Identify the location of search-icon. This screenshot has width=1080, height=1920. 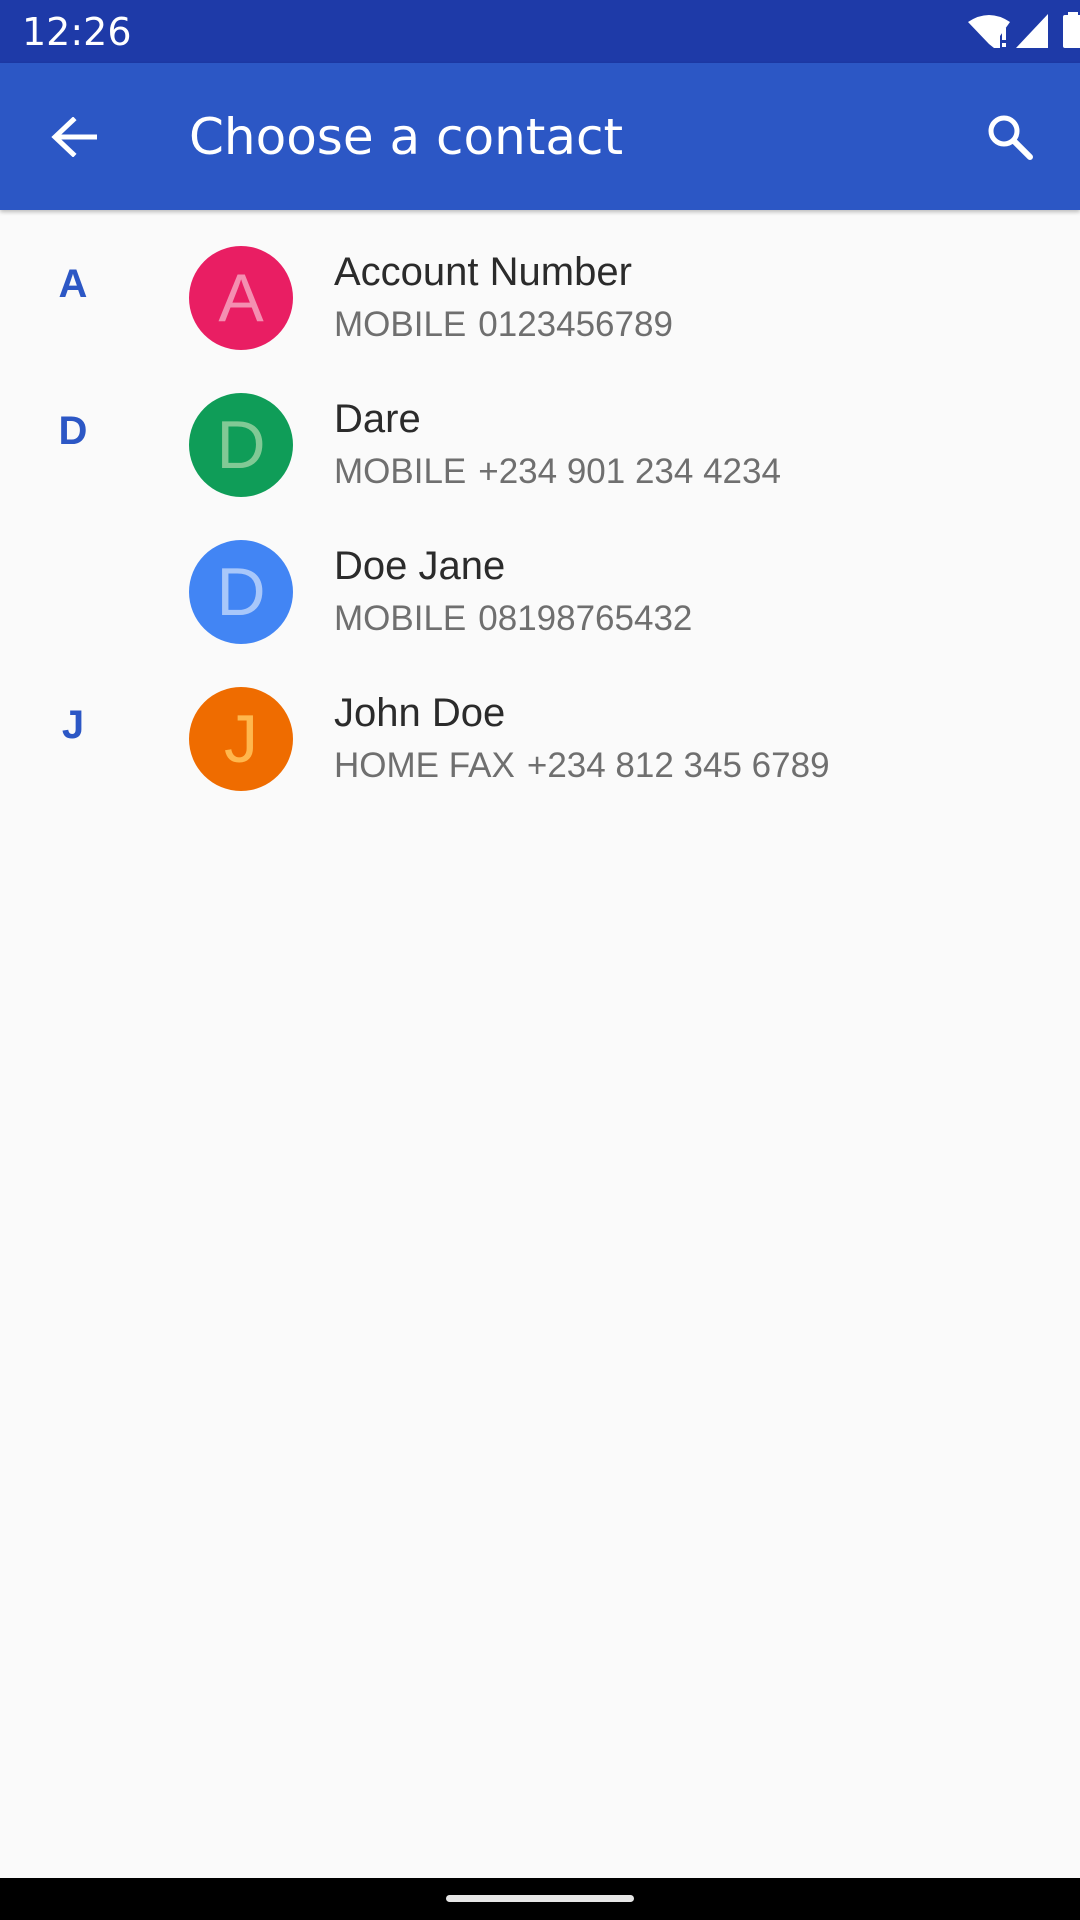
(1010, 137).